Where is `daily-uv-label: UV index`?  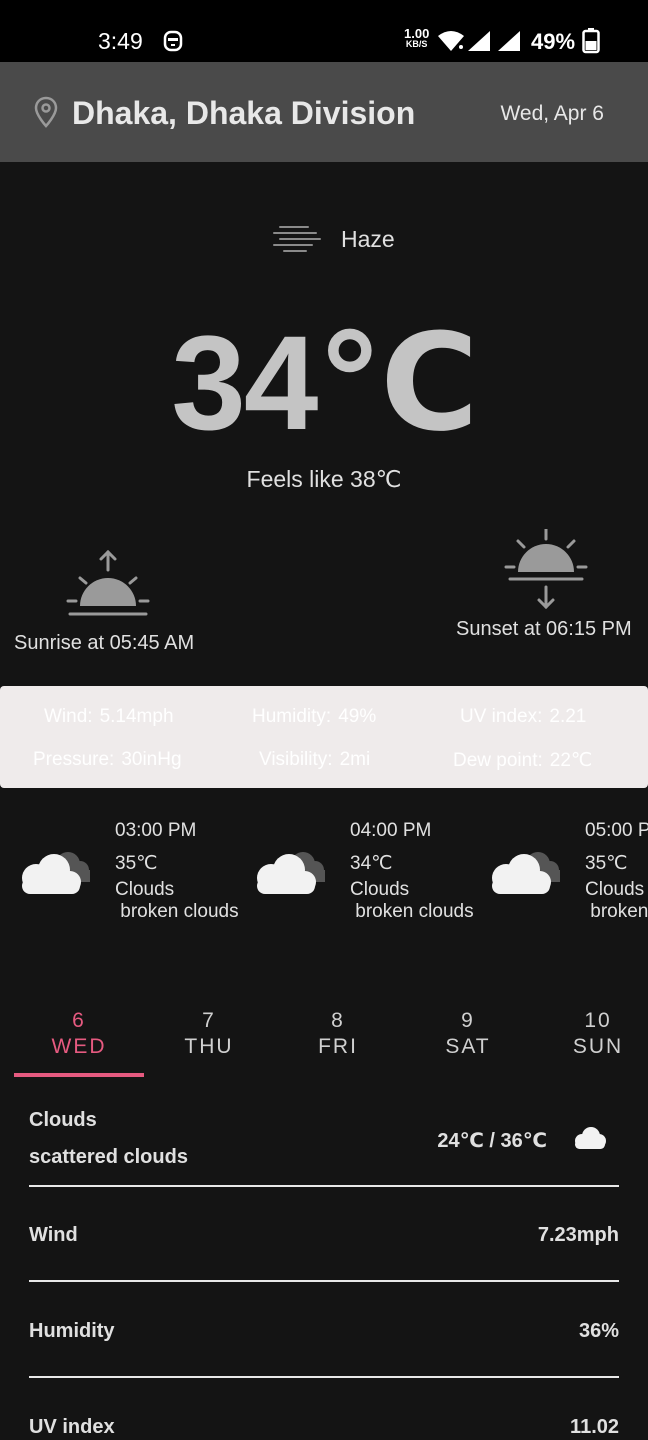
daily-uv-label: UV index is located at coordinates (72, 1427).